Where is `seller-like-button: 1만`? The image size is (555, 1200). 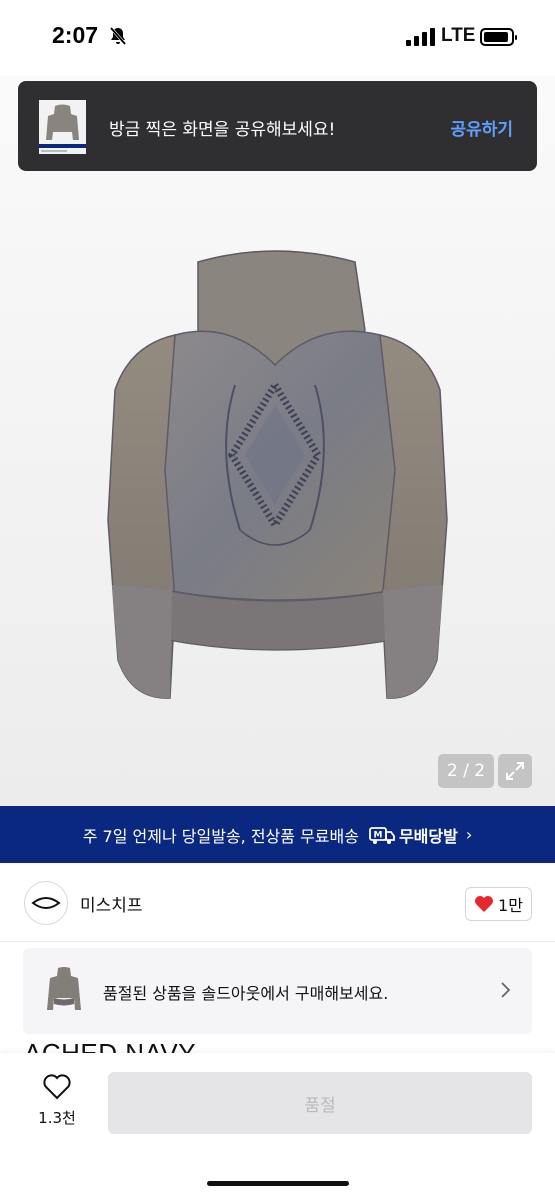 seller-like-button: 1만 is located at coordinates (498, 904).